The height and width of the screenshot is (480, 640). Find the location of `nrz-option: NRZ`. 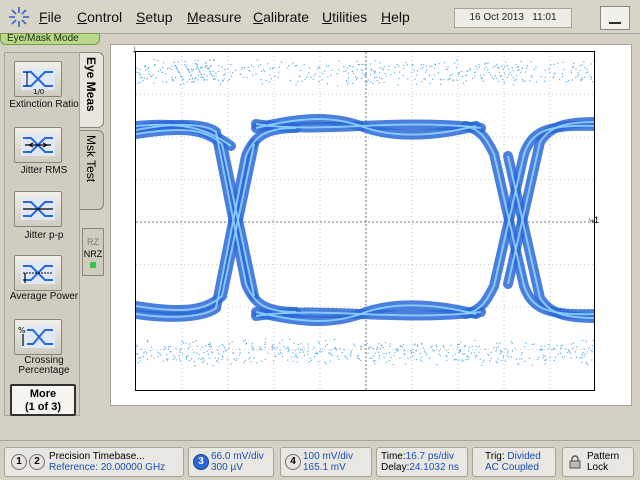

nrz-option: NRZ is located at coordinates (93, 254).